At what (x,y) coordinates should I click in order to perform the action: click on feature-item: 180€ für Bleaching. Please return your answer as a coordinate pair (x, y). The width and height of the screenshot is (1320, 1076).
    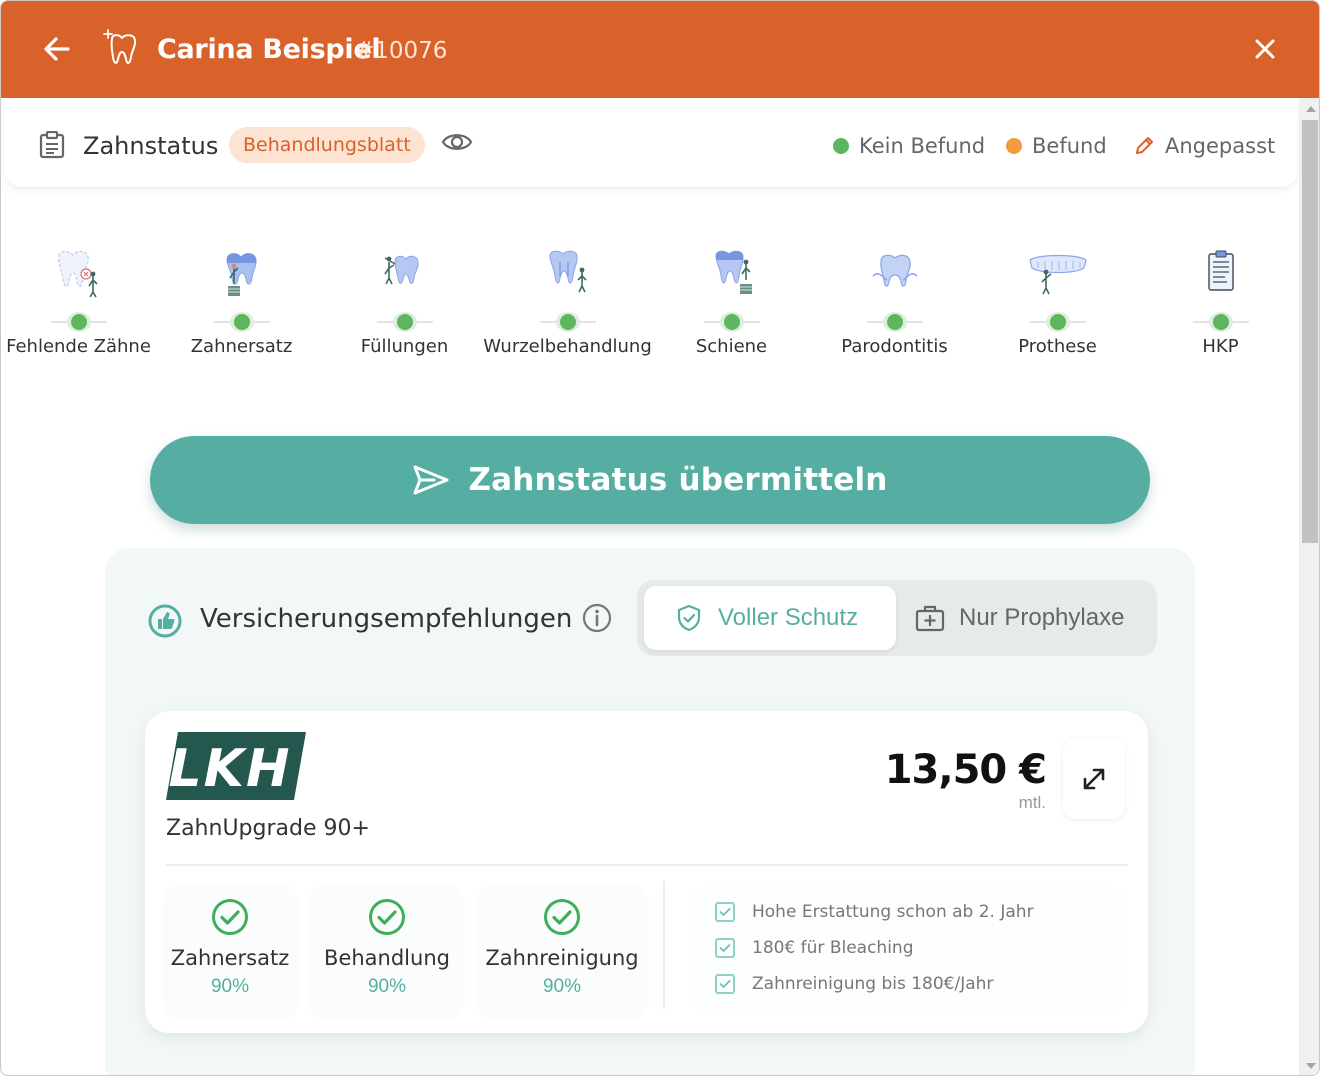
    Looking at the image, I should click on (814, 948).